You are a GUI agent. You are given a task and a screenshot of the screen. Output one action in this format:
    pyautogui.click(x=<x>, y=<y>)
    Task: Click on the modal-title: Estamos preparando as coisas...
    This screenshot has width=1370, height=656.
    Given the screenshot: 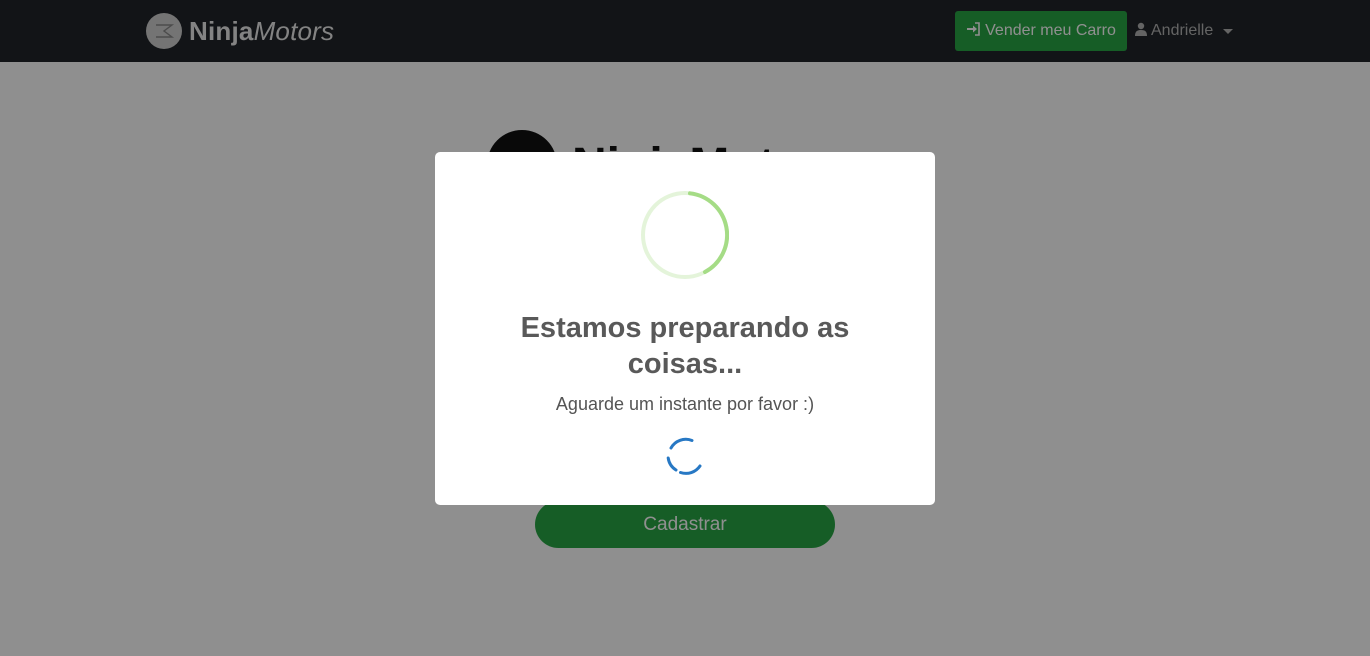 What is the action you would take?
    pyautogui.click(x=685, y=346)
    